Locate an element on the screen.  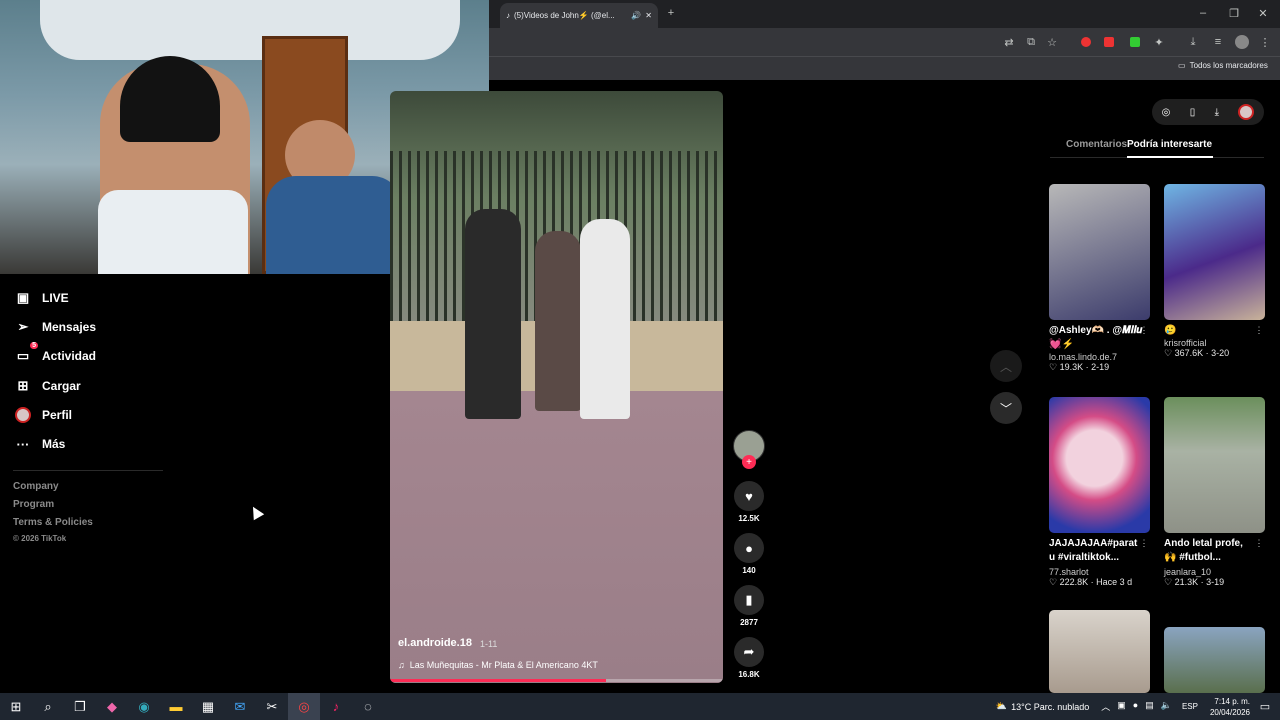
video-progress-track is located at coordinates (556, 680).